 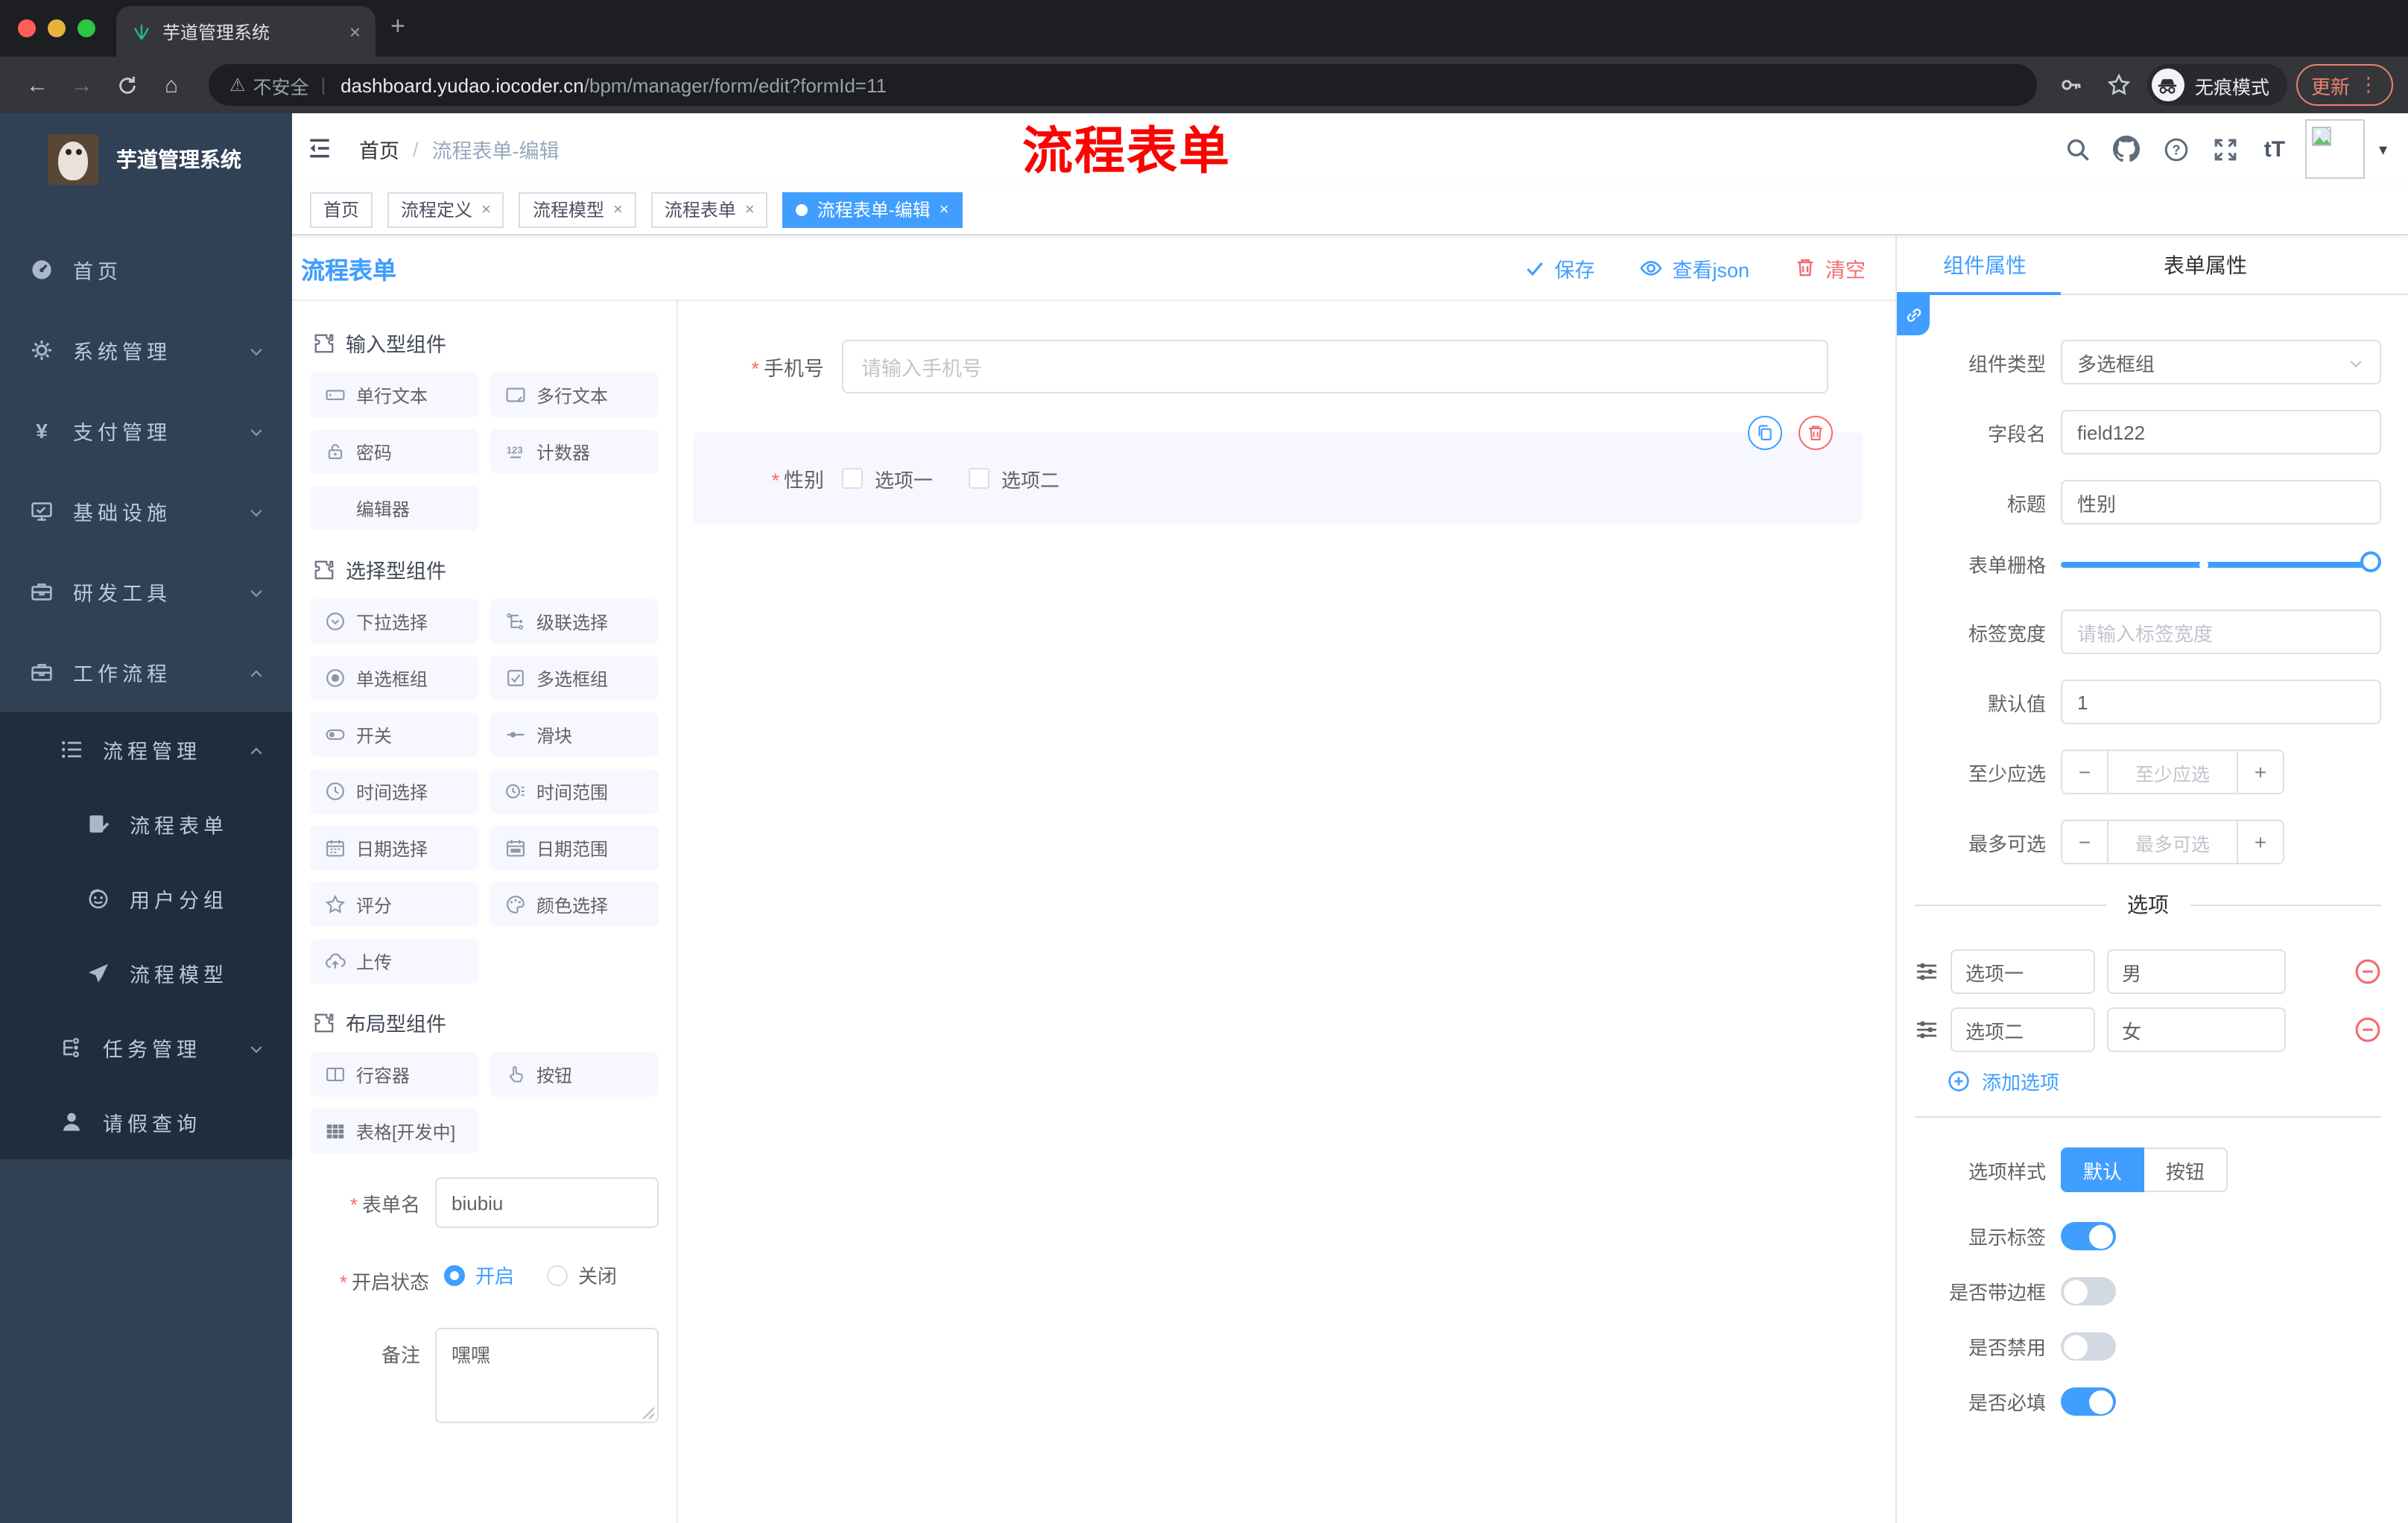 I want to click on component-chip-editor: 编辑器, so click(x=394, y=509).